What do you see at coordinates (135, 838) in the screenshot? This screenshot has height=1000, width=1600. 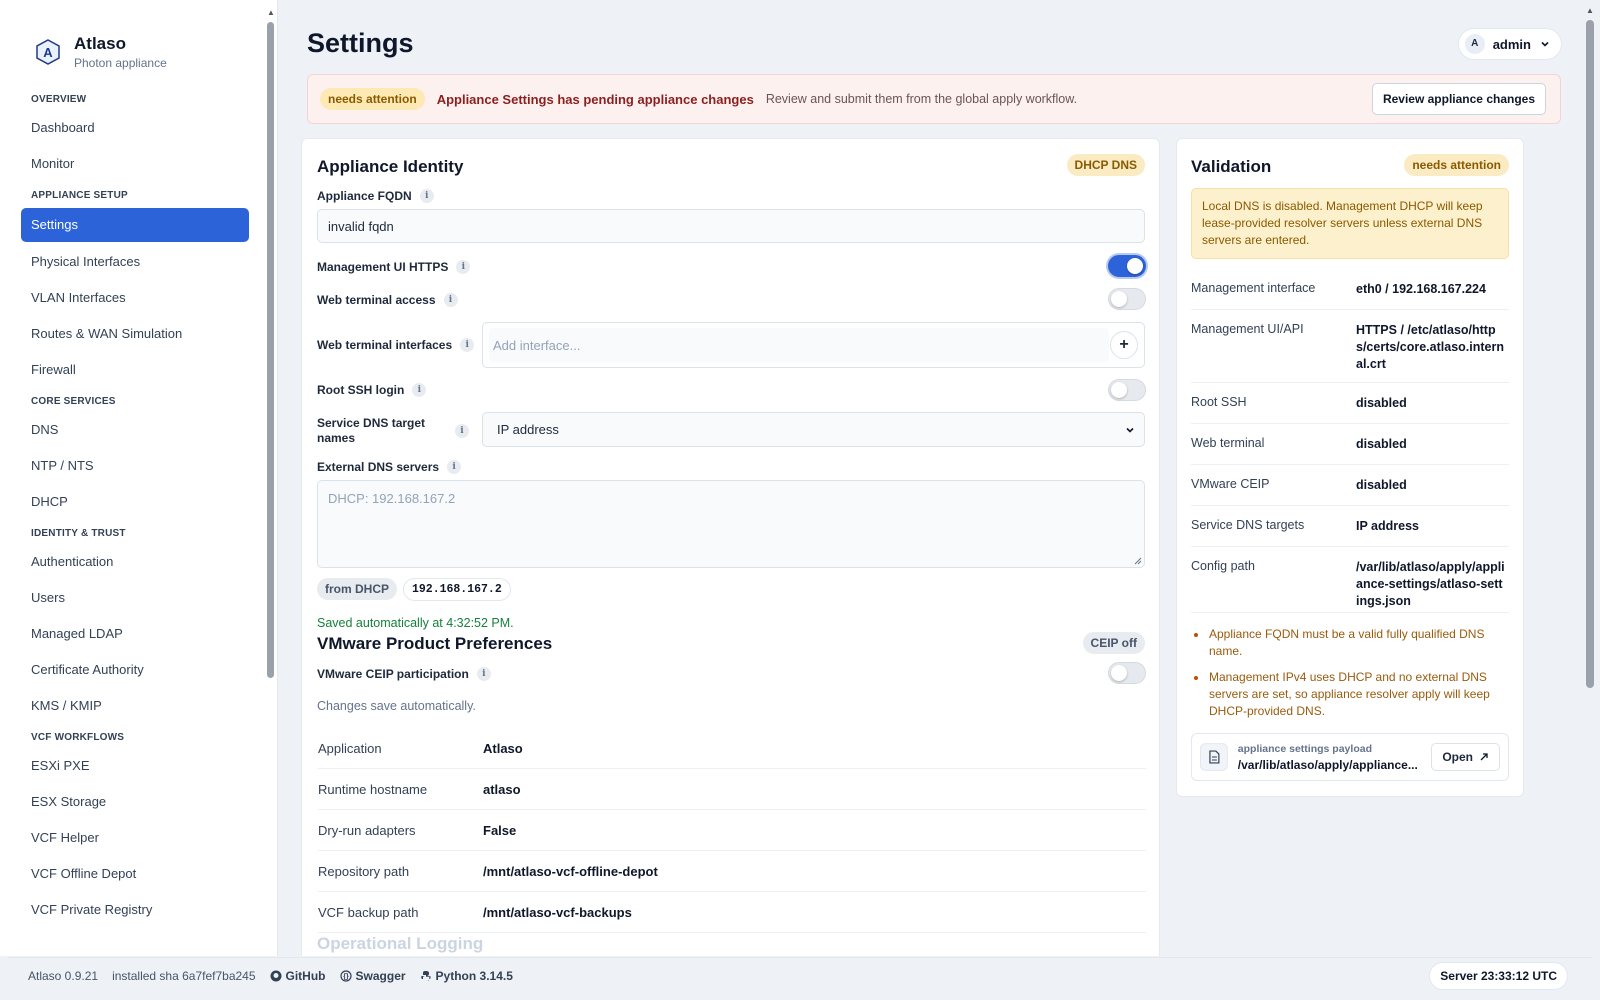 I see `sidebar-item-vcf-helper: VCF Helper` at bounding box center [135, 838].